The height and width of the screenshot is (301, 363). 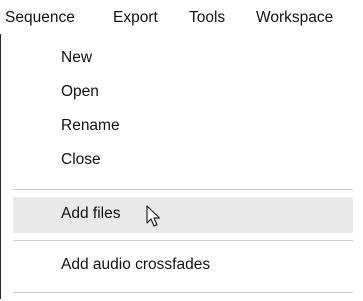 What do you see at coordinates (40, 17) in the screenshot?
I see `menu-sequence: Sequence` at bounding box center [40, 17].